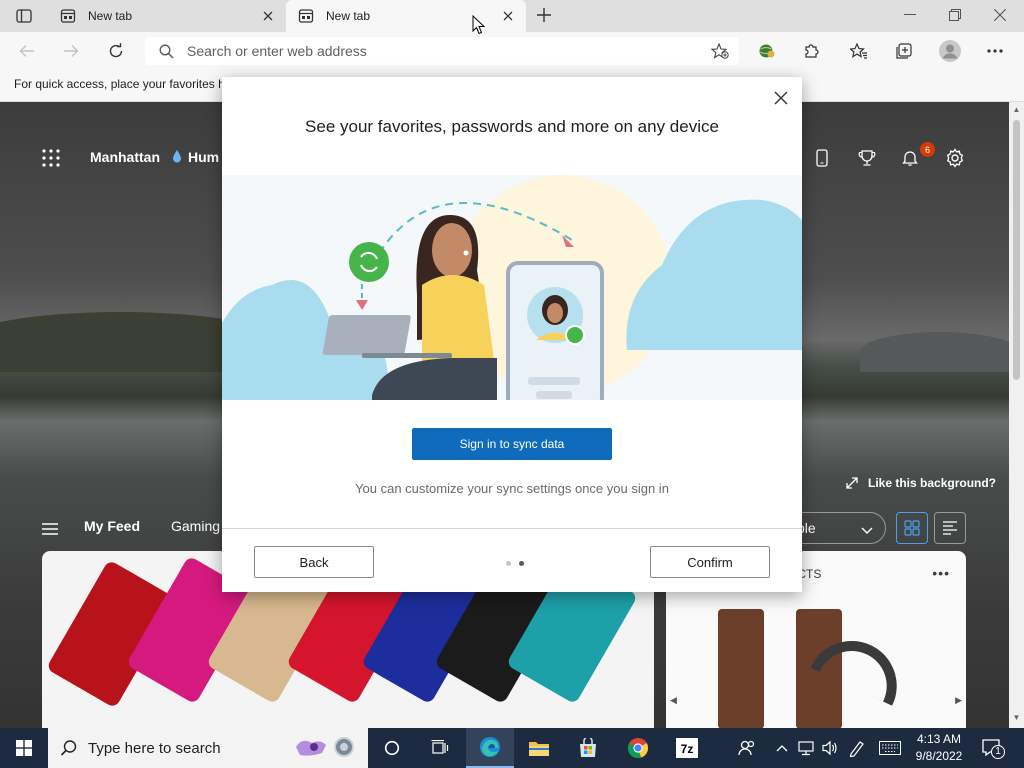 This screenshot has width=1024, height=768. Describe the element at coordinates (950, 51) in the screenshot. I see `profile-avatar-icon` at that location.